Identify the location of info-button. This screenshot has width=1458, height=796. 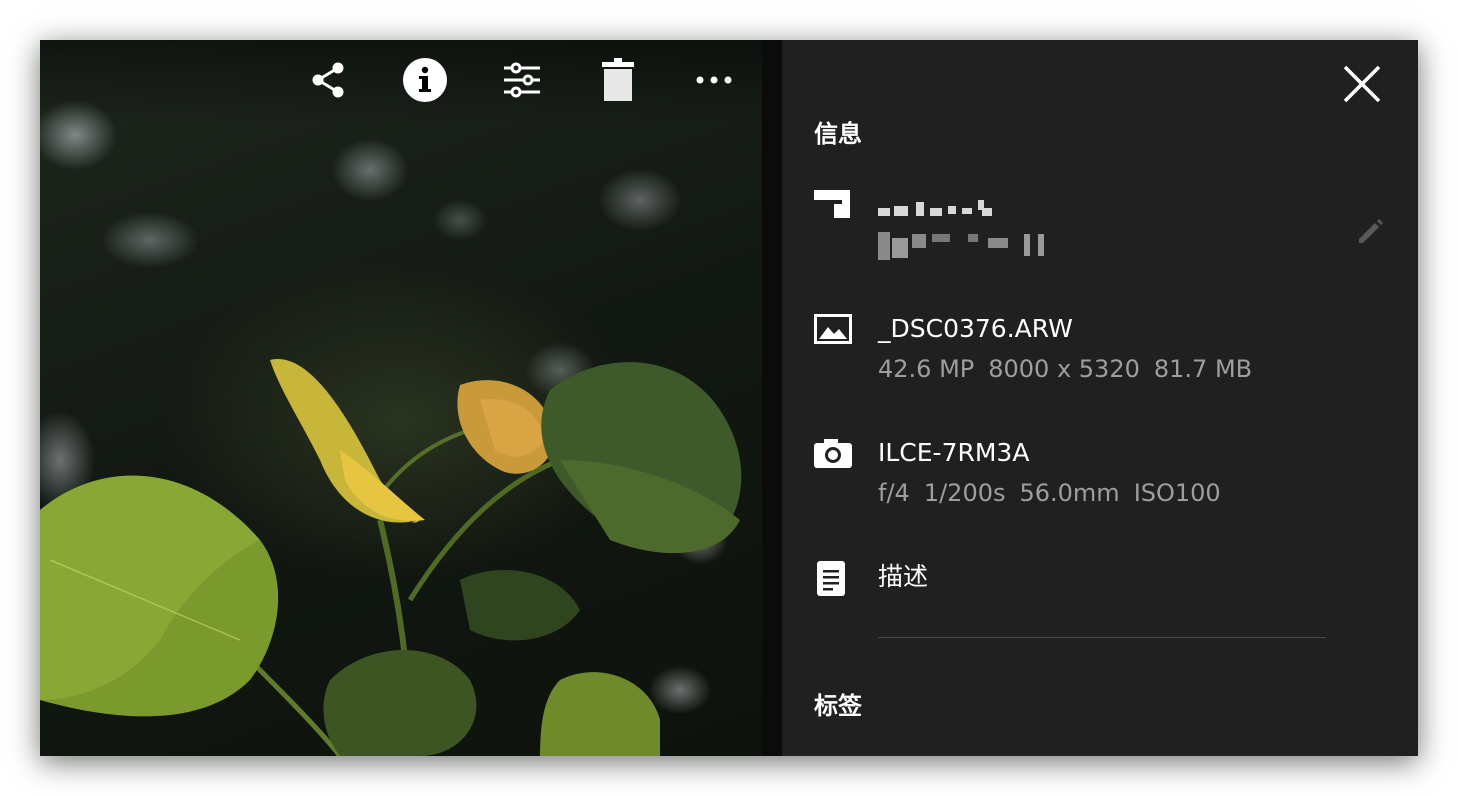
(425, 80).